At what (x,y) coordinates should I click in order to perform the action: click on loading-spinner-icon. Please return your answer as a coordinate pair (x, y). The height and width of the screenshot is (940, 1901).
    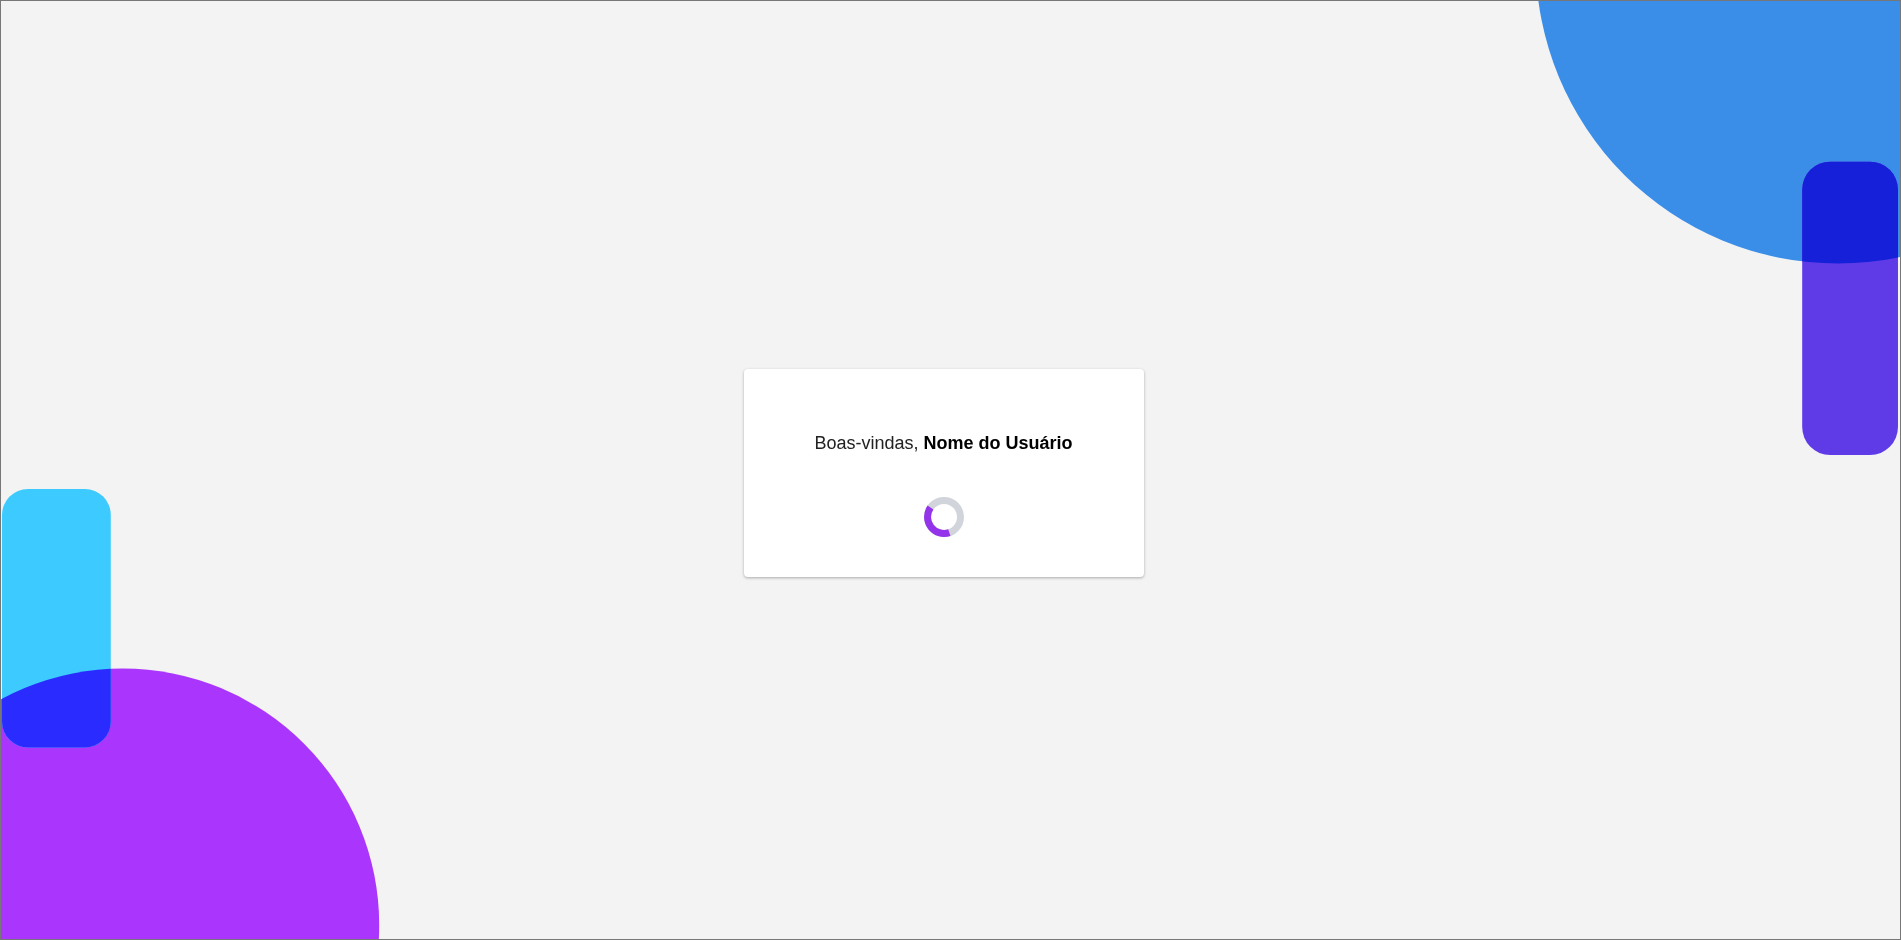
    Looking at the image, I should click on (943, 516).